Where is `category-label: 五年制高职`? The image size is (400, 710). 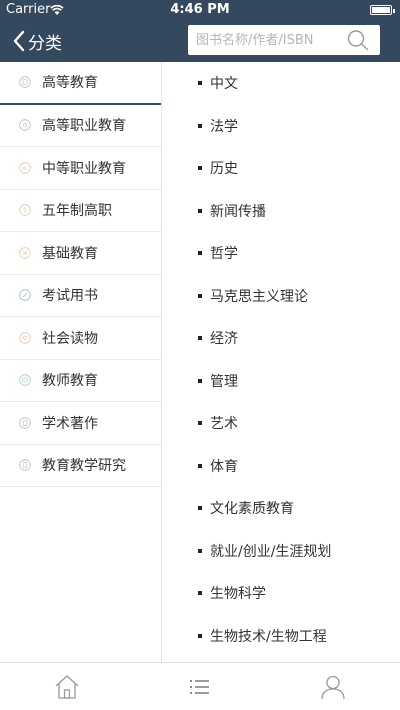 category-label: 五年制高职 is located at coordinates (77, 211).